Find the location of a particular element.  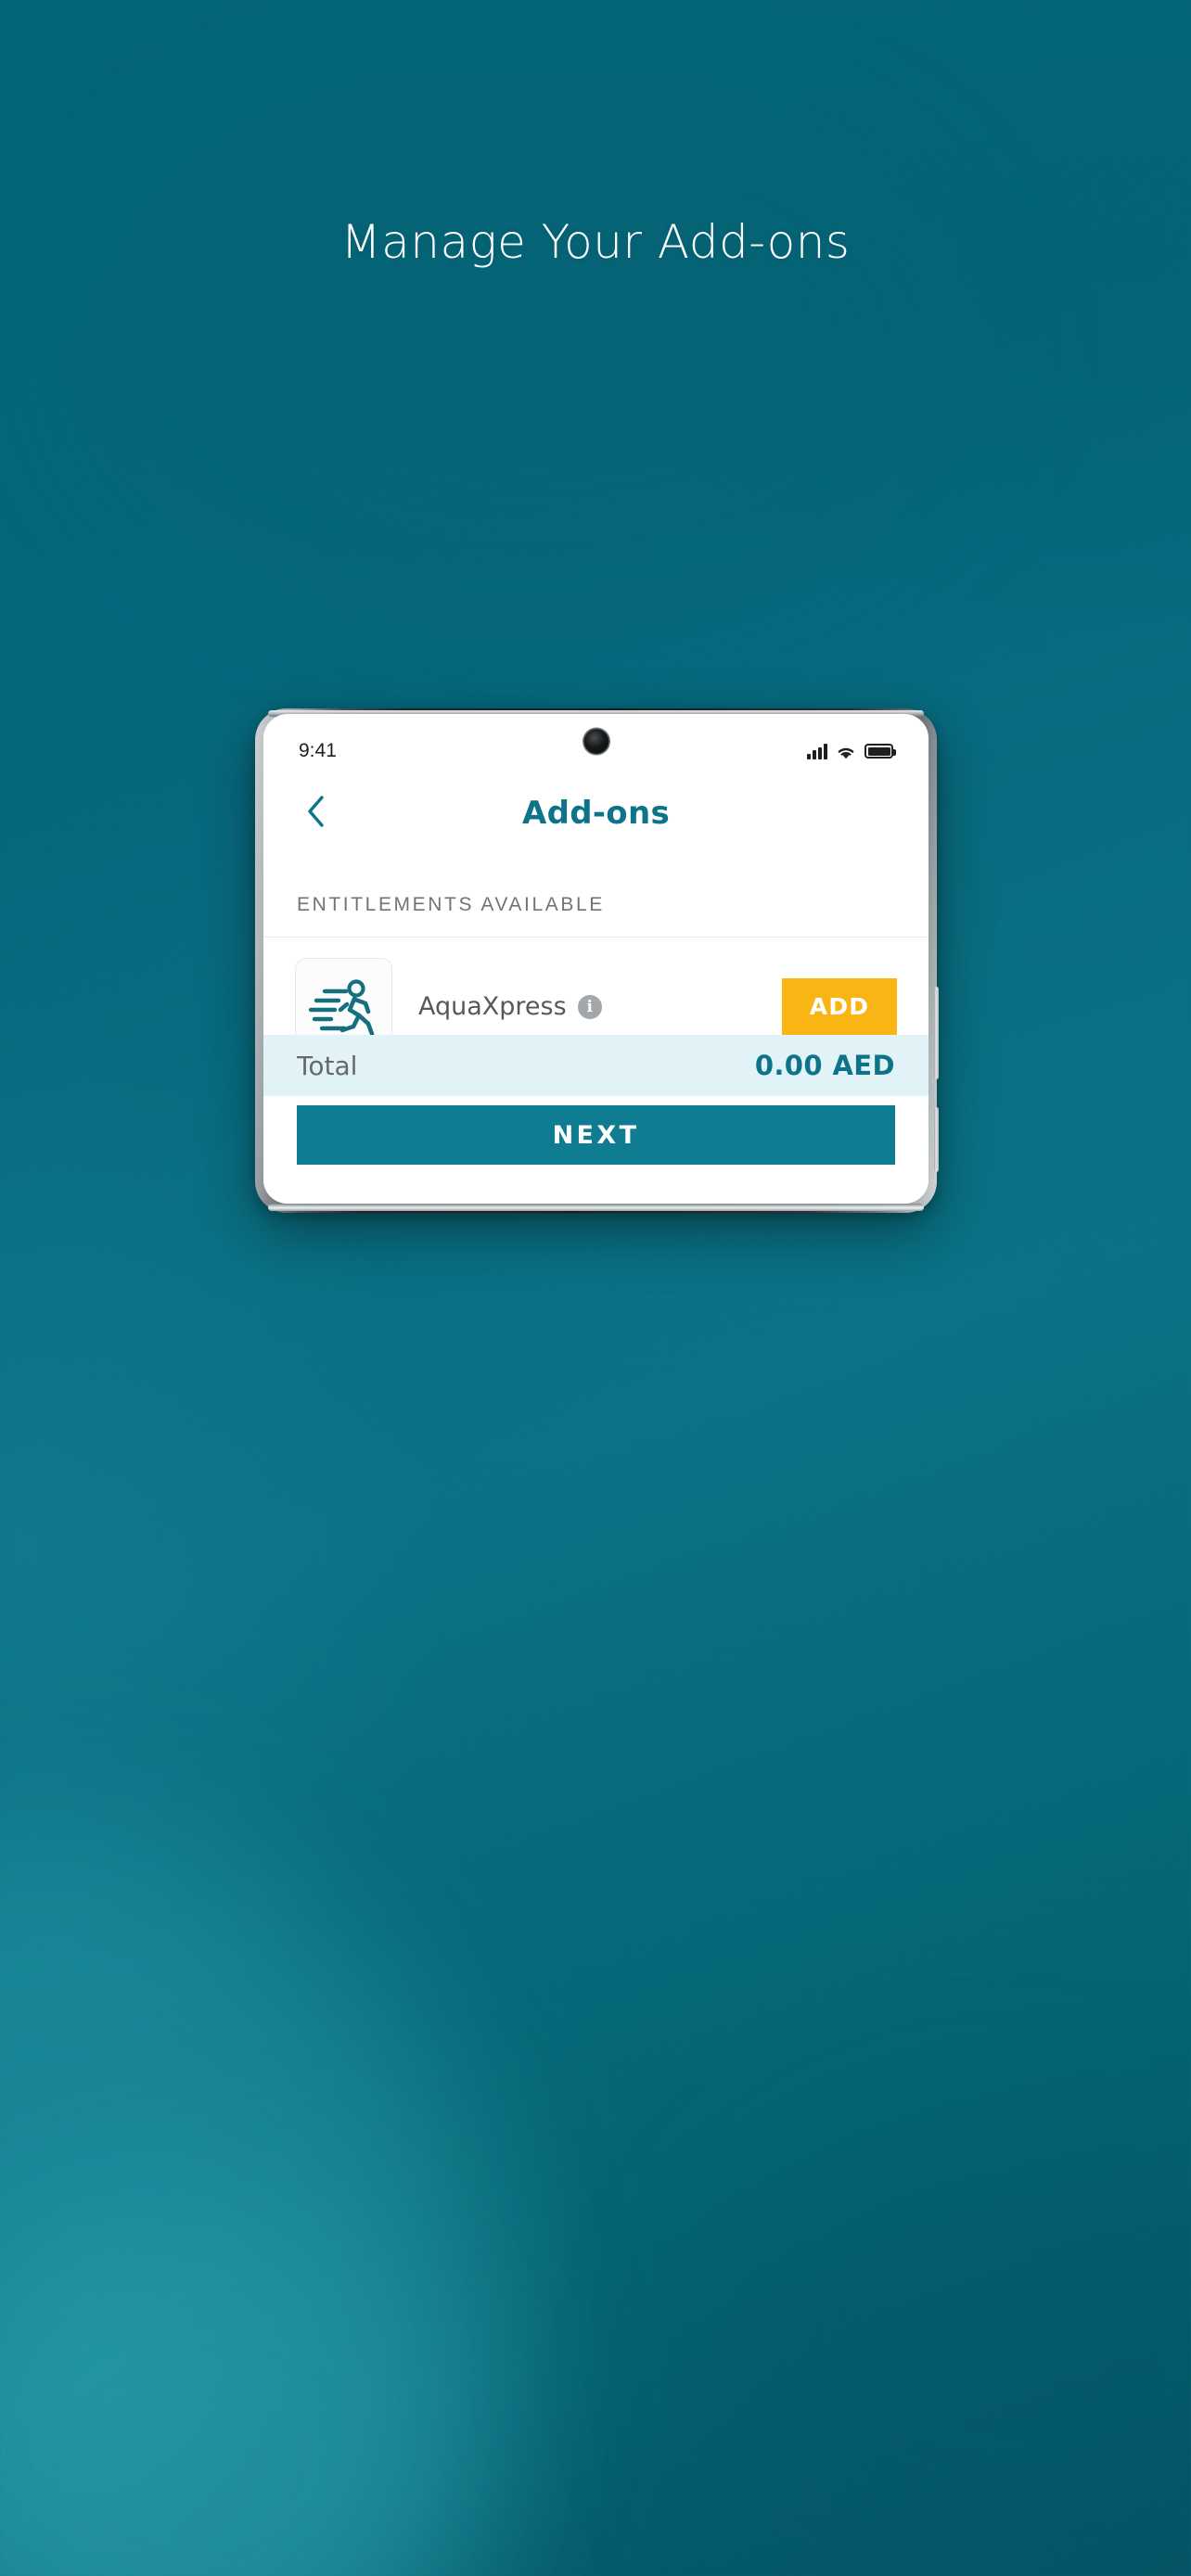

total-amount: 0.00 AED is located at coordinates (824, 1065).